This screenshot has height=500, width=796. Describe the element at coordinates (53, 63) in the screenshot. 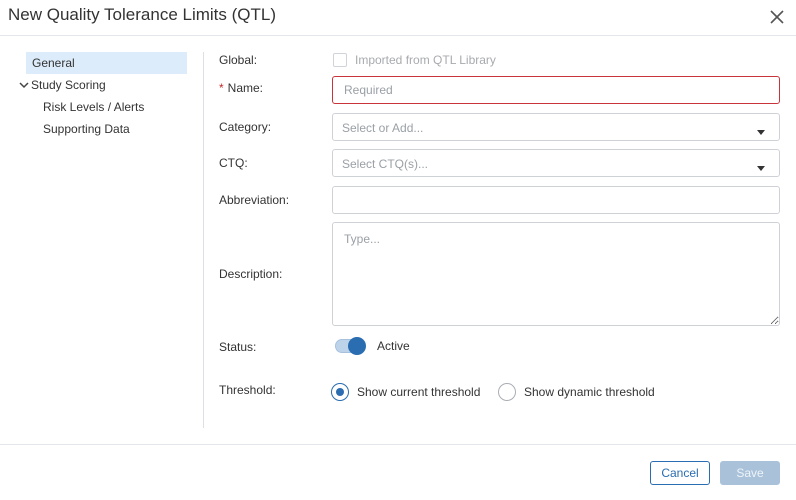

I see `sidebar-item-label: General` at that location.